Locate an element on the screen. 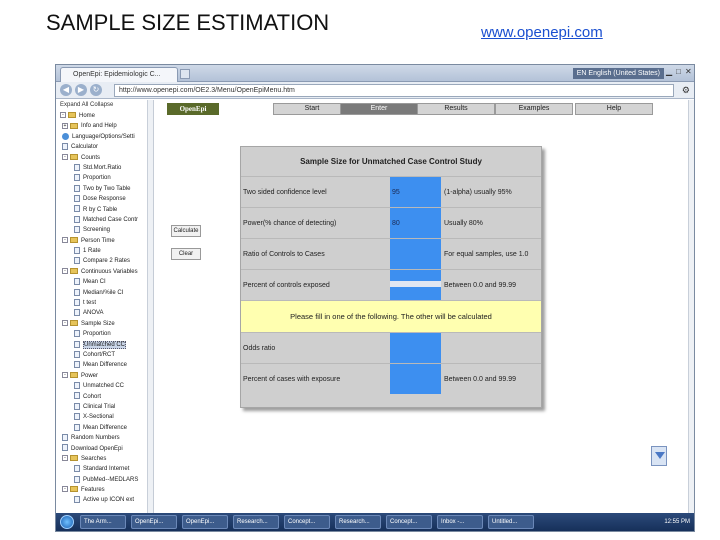  new-tab-button is located at coordinates (185, 74).